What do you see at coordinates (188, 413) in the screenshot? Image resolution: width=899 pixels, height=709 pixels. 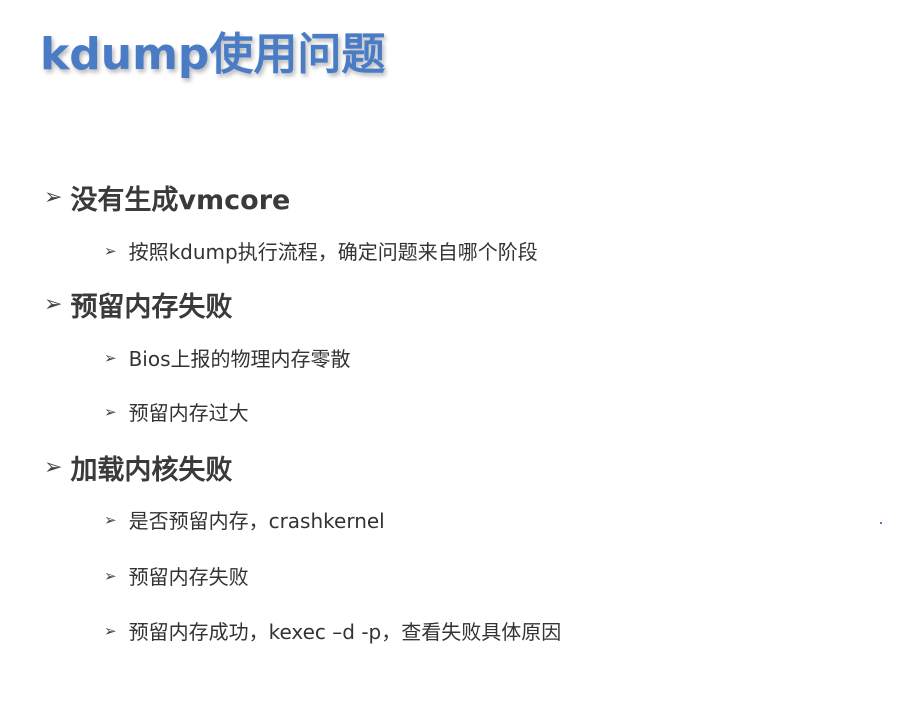 I see `subitem-text: 预留内存过大` at bounding box center [188, 413].